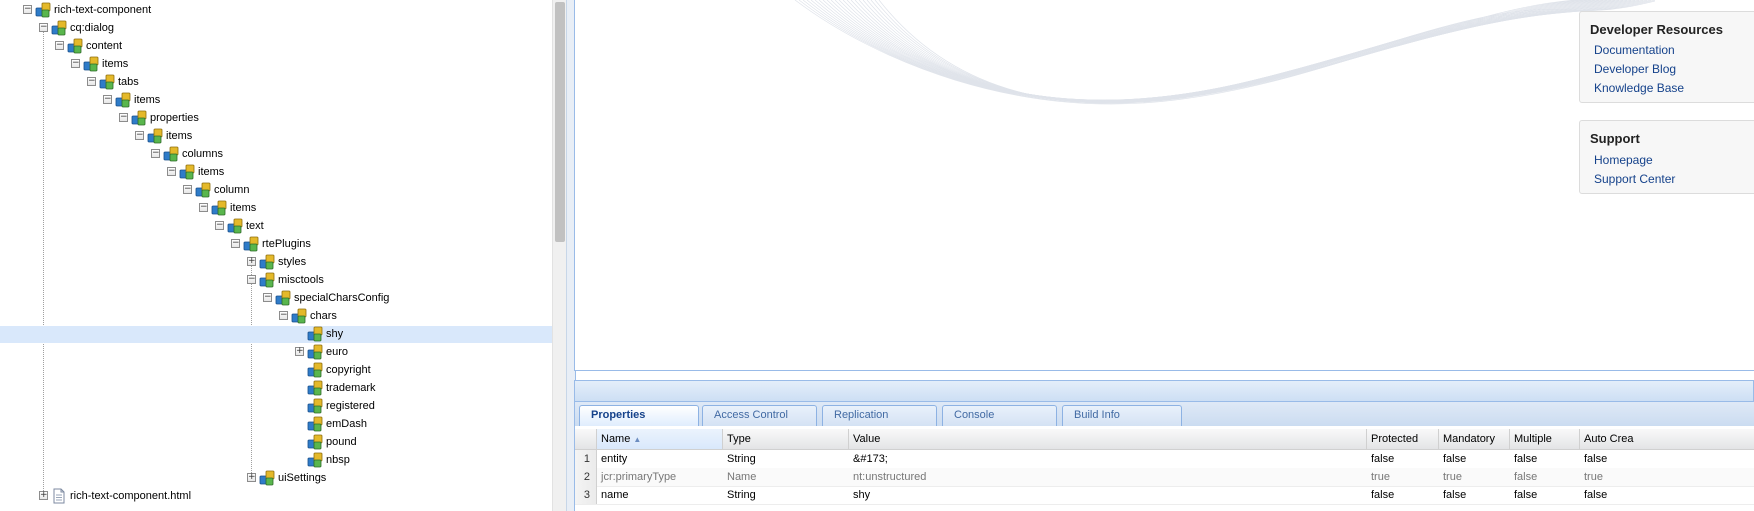  I want to click on tree-node-label: euro, so click(337, 352).